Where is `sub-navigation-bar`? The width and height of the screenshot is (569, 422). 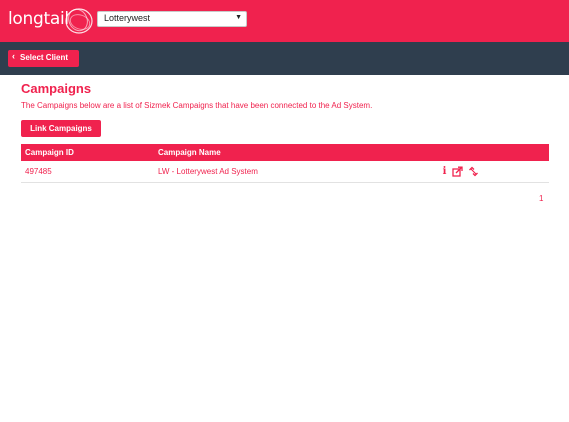
sub-navigation-bar is located at coordinates (284, 58).